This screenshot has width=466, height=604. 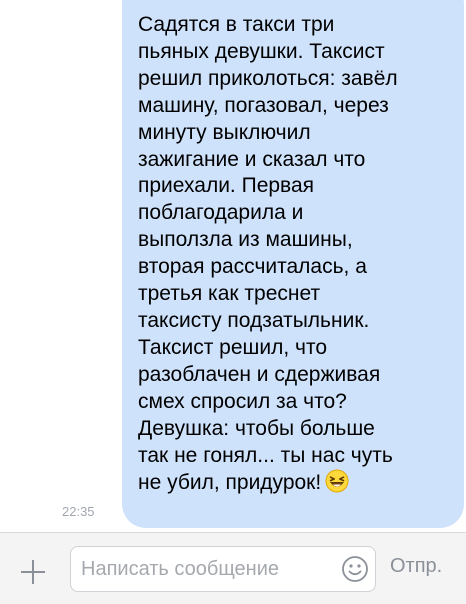 I want to click on message-line: таксисту подзатыльник., so click(x=254, y=320).